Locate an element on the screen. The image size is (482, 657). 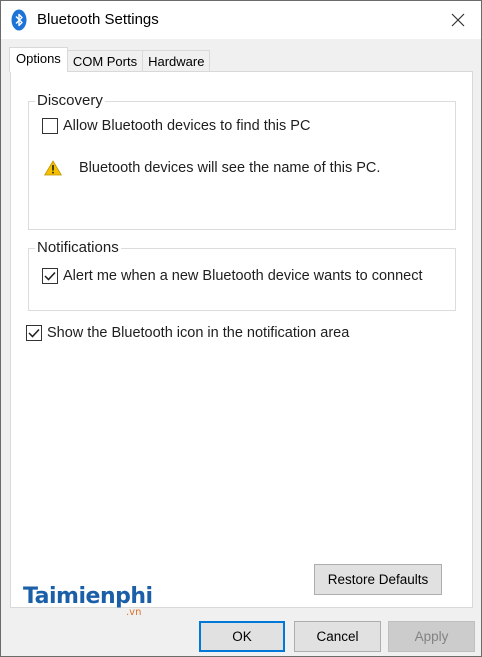
alert-new-device-checkbox is located at coordinates (50, 276).